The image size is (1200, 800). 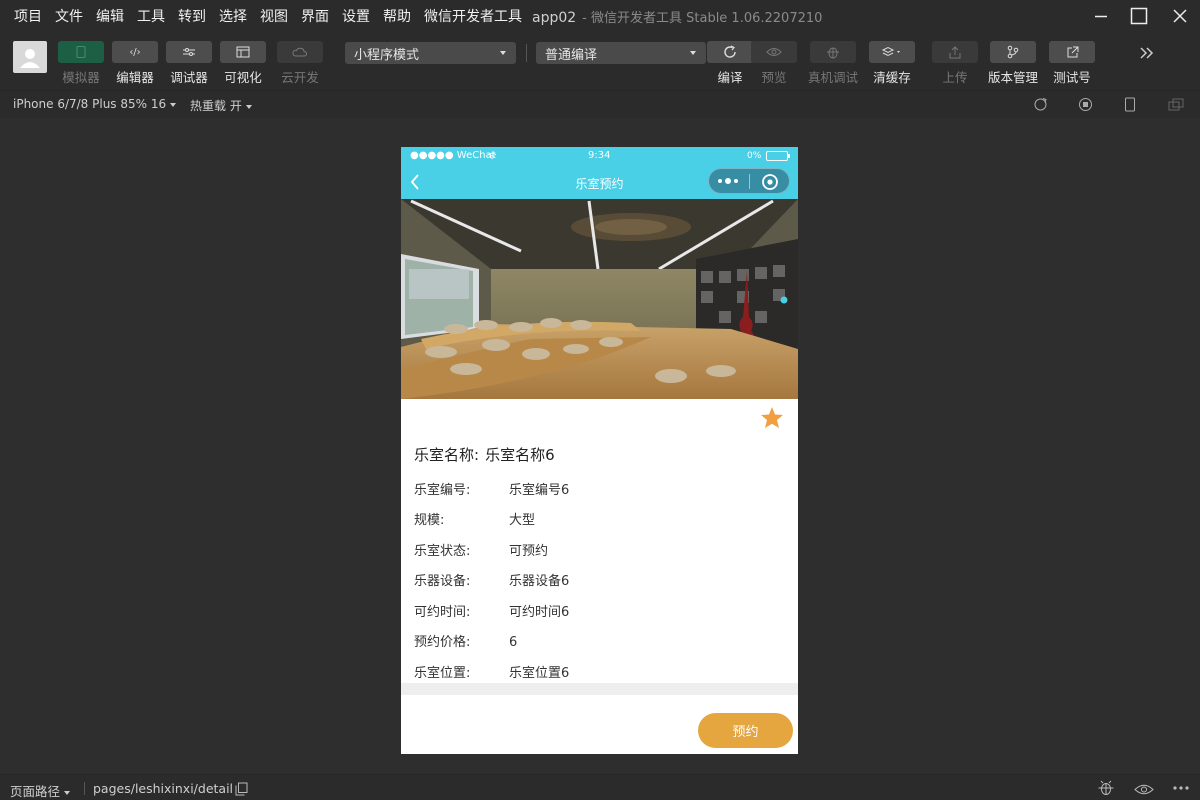 I want to click on preview-button: 预览, so click(x=774, y=63).